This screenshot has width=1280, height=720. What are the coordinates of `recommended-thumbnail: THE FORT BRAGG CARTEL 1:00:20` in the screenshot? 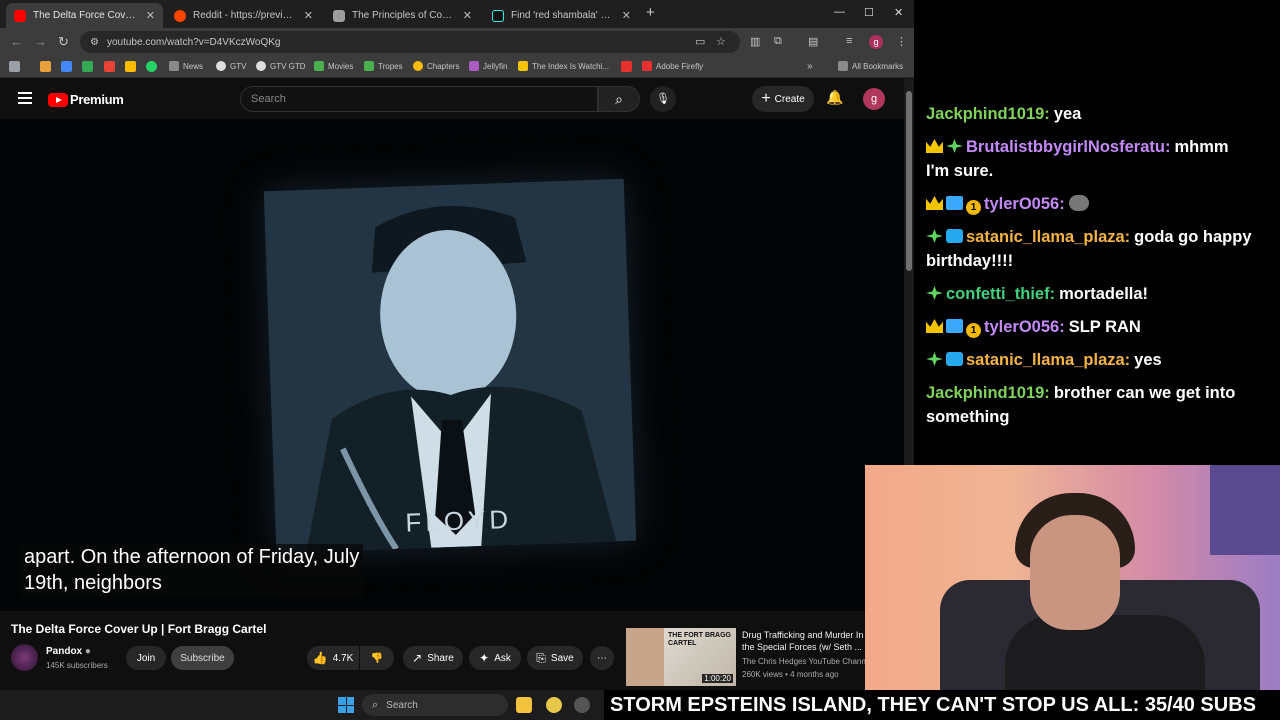 It's located at (681, 657).